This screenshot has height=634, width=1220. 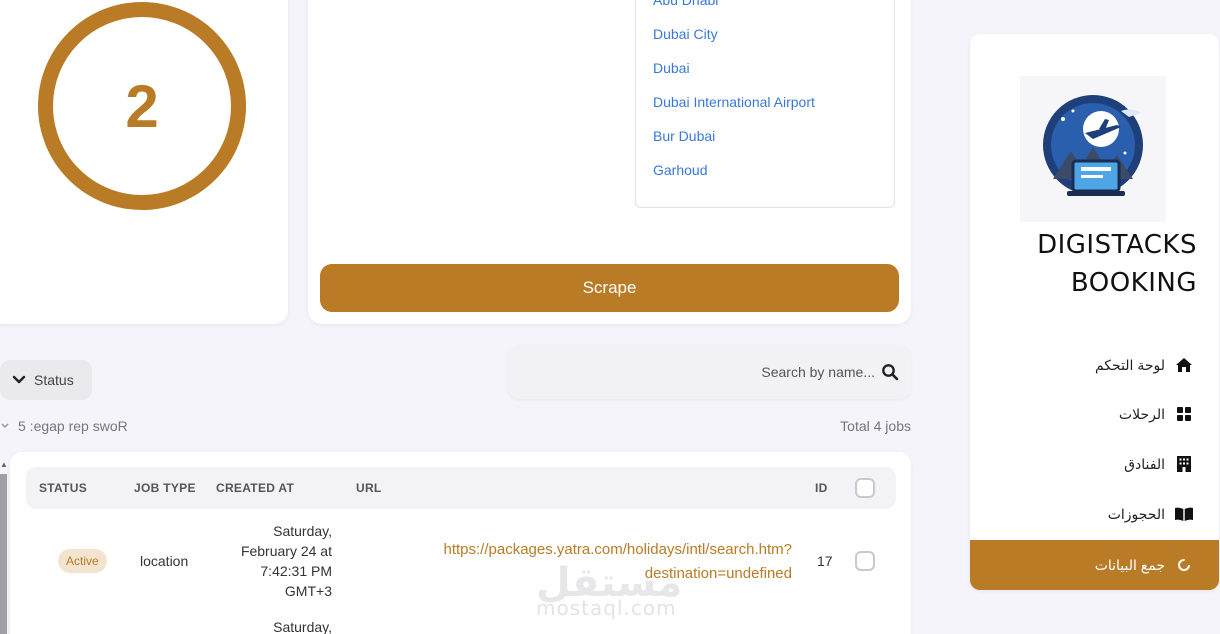 I want to click on search-box, so click(x=709, y=372).